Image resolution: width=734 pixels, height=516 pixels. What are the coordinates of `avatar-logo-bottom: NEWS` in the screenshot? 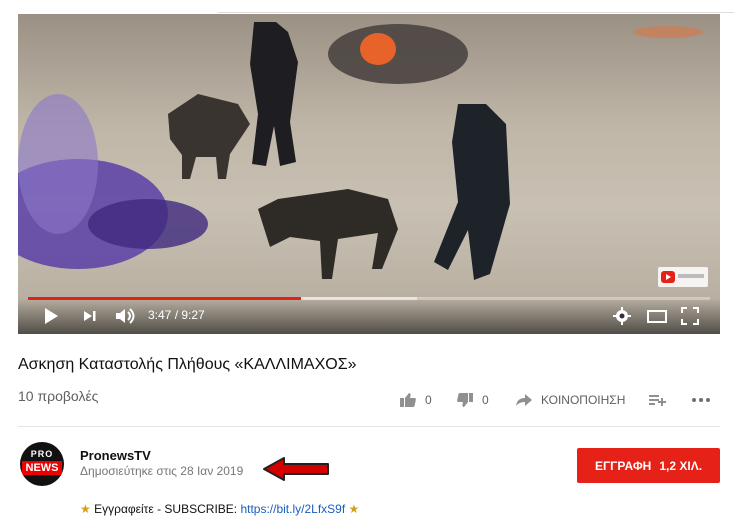 It's located at (42, 468).